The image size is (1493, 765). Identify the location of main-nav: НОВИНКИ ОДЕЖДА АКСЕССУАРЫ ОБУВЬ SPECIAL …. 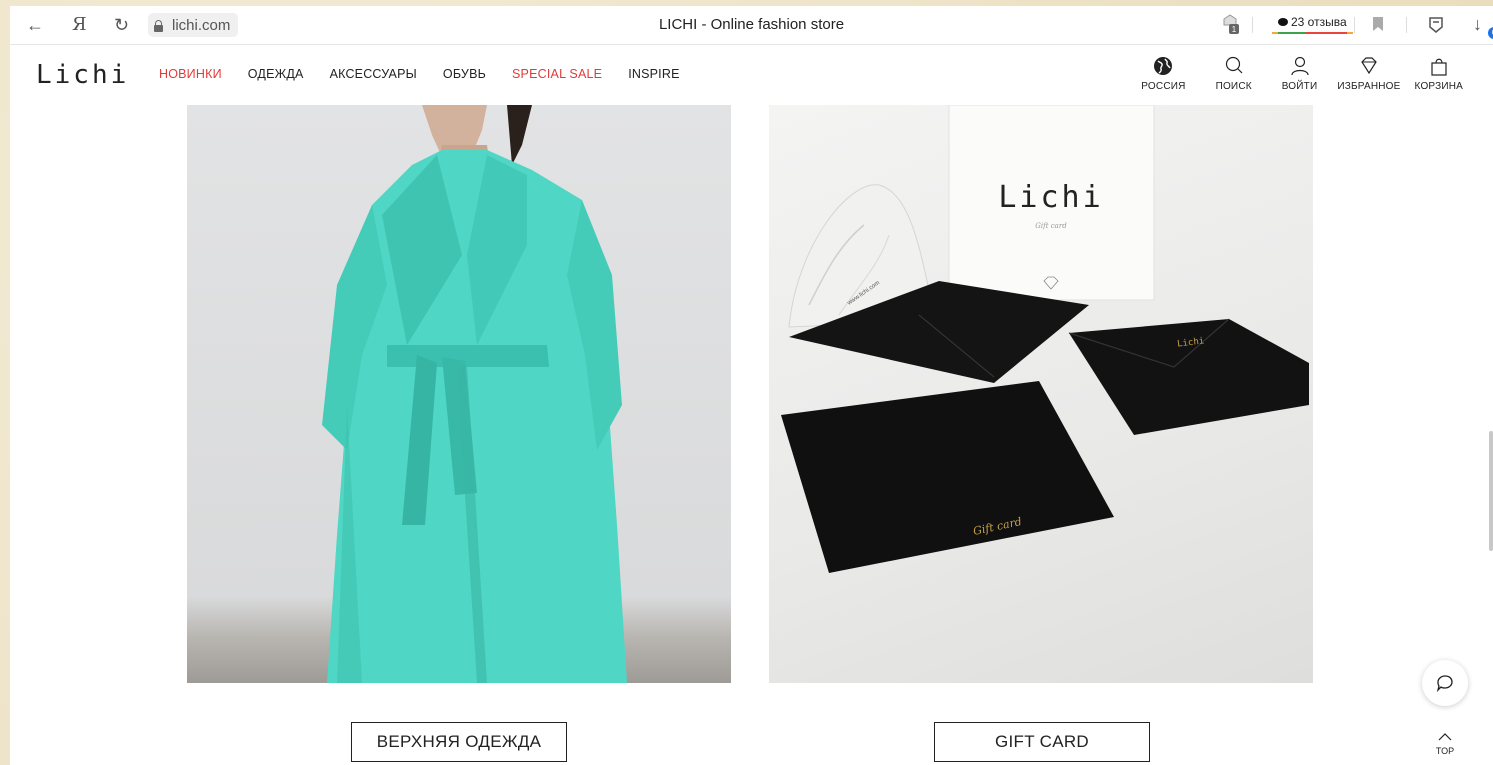
(432, 74).